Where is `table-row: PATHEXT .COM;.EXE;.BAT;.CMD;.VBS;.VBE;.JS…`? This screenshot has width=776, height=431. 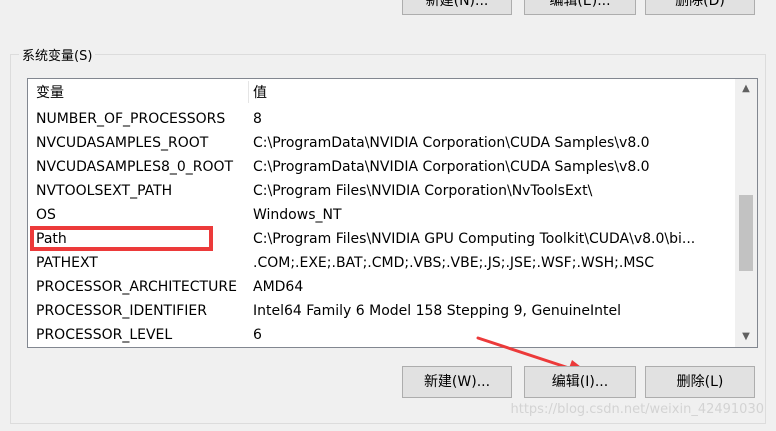 table-row: PATHEXT .COM;.EXE;.BAT;.CMD;.VBS;.VBE;.JS… is located at coordinates (381, 263).